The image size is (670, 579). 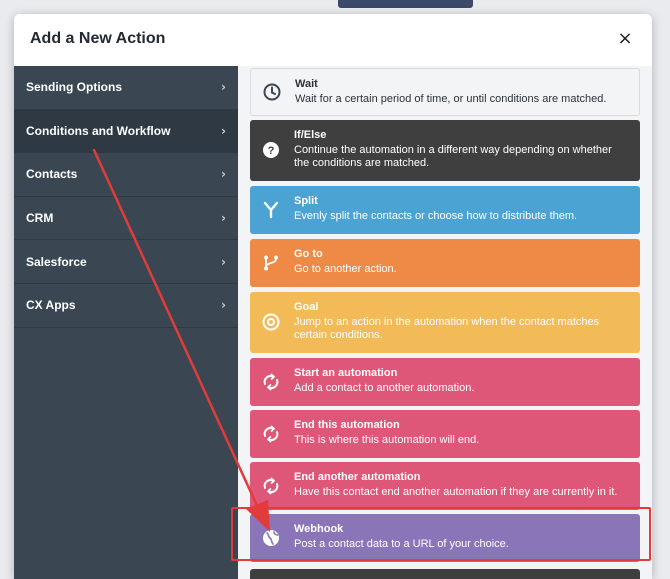 I want to click on sidebar-item-conditions-and-workflow: Conditions and Workflow ›, so click(x=126, y=131).